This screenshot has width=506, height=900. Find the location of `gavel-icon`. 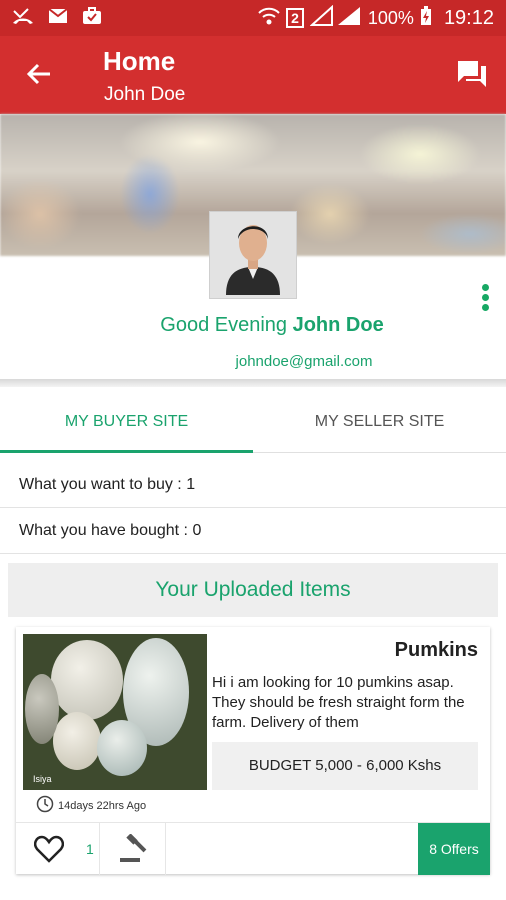

gavel-icon is located at coordinates (133, 851).